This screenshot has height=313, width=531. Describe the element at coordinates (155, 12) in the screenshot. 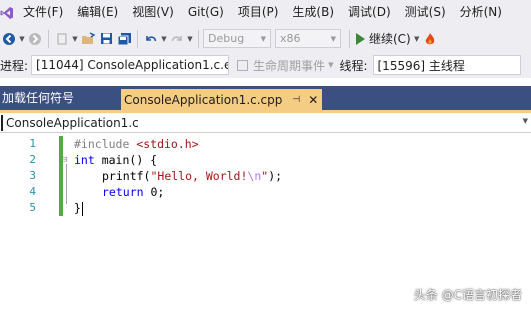

I see `menu-view: 视图(V)` at that location.